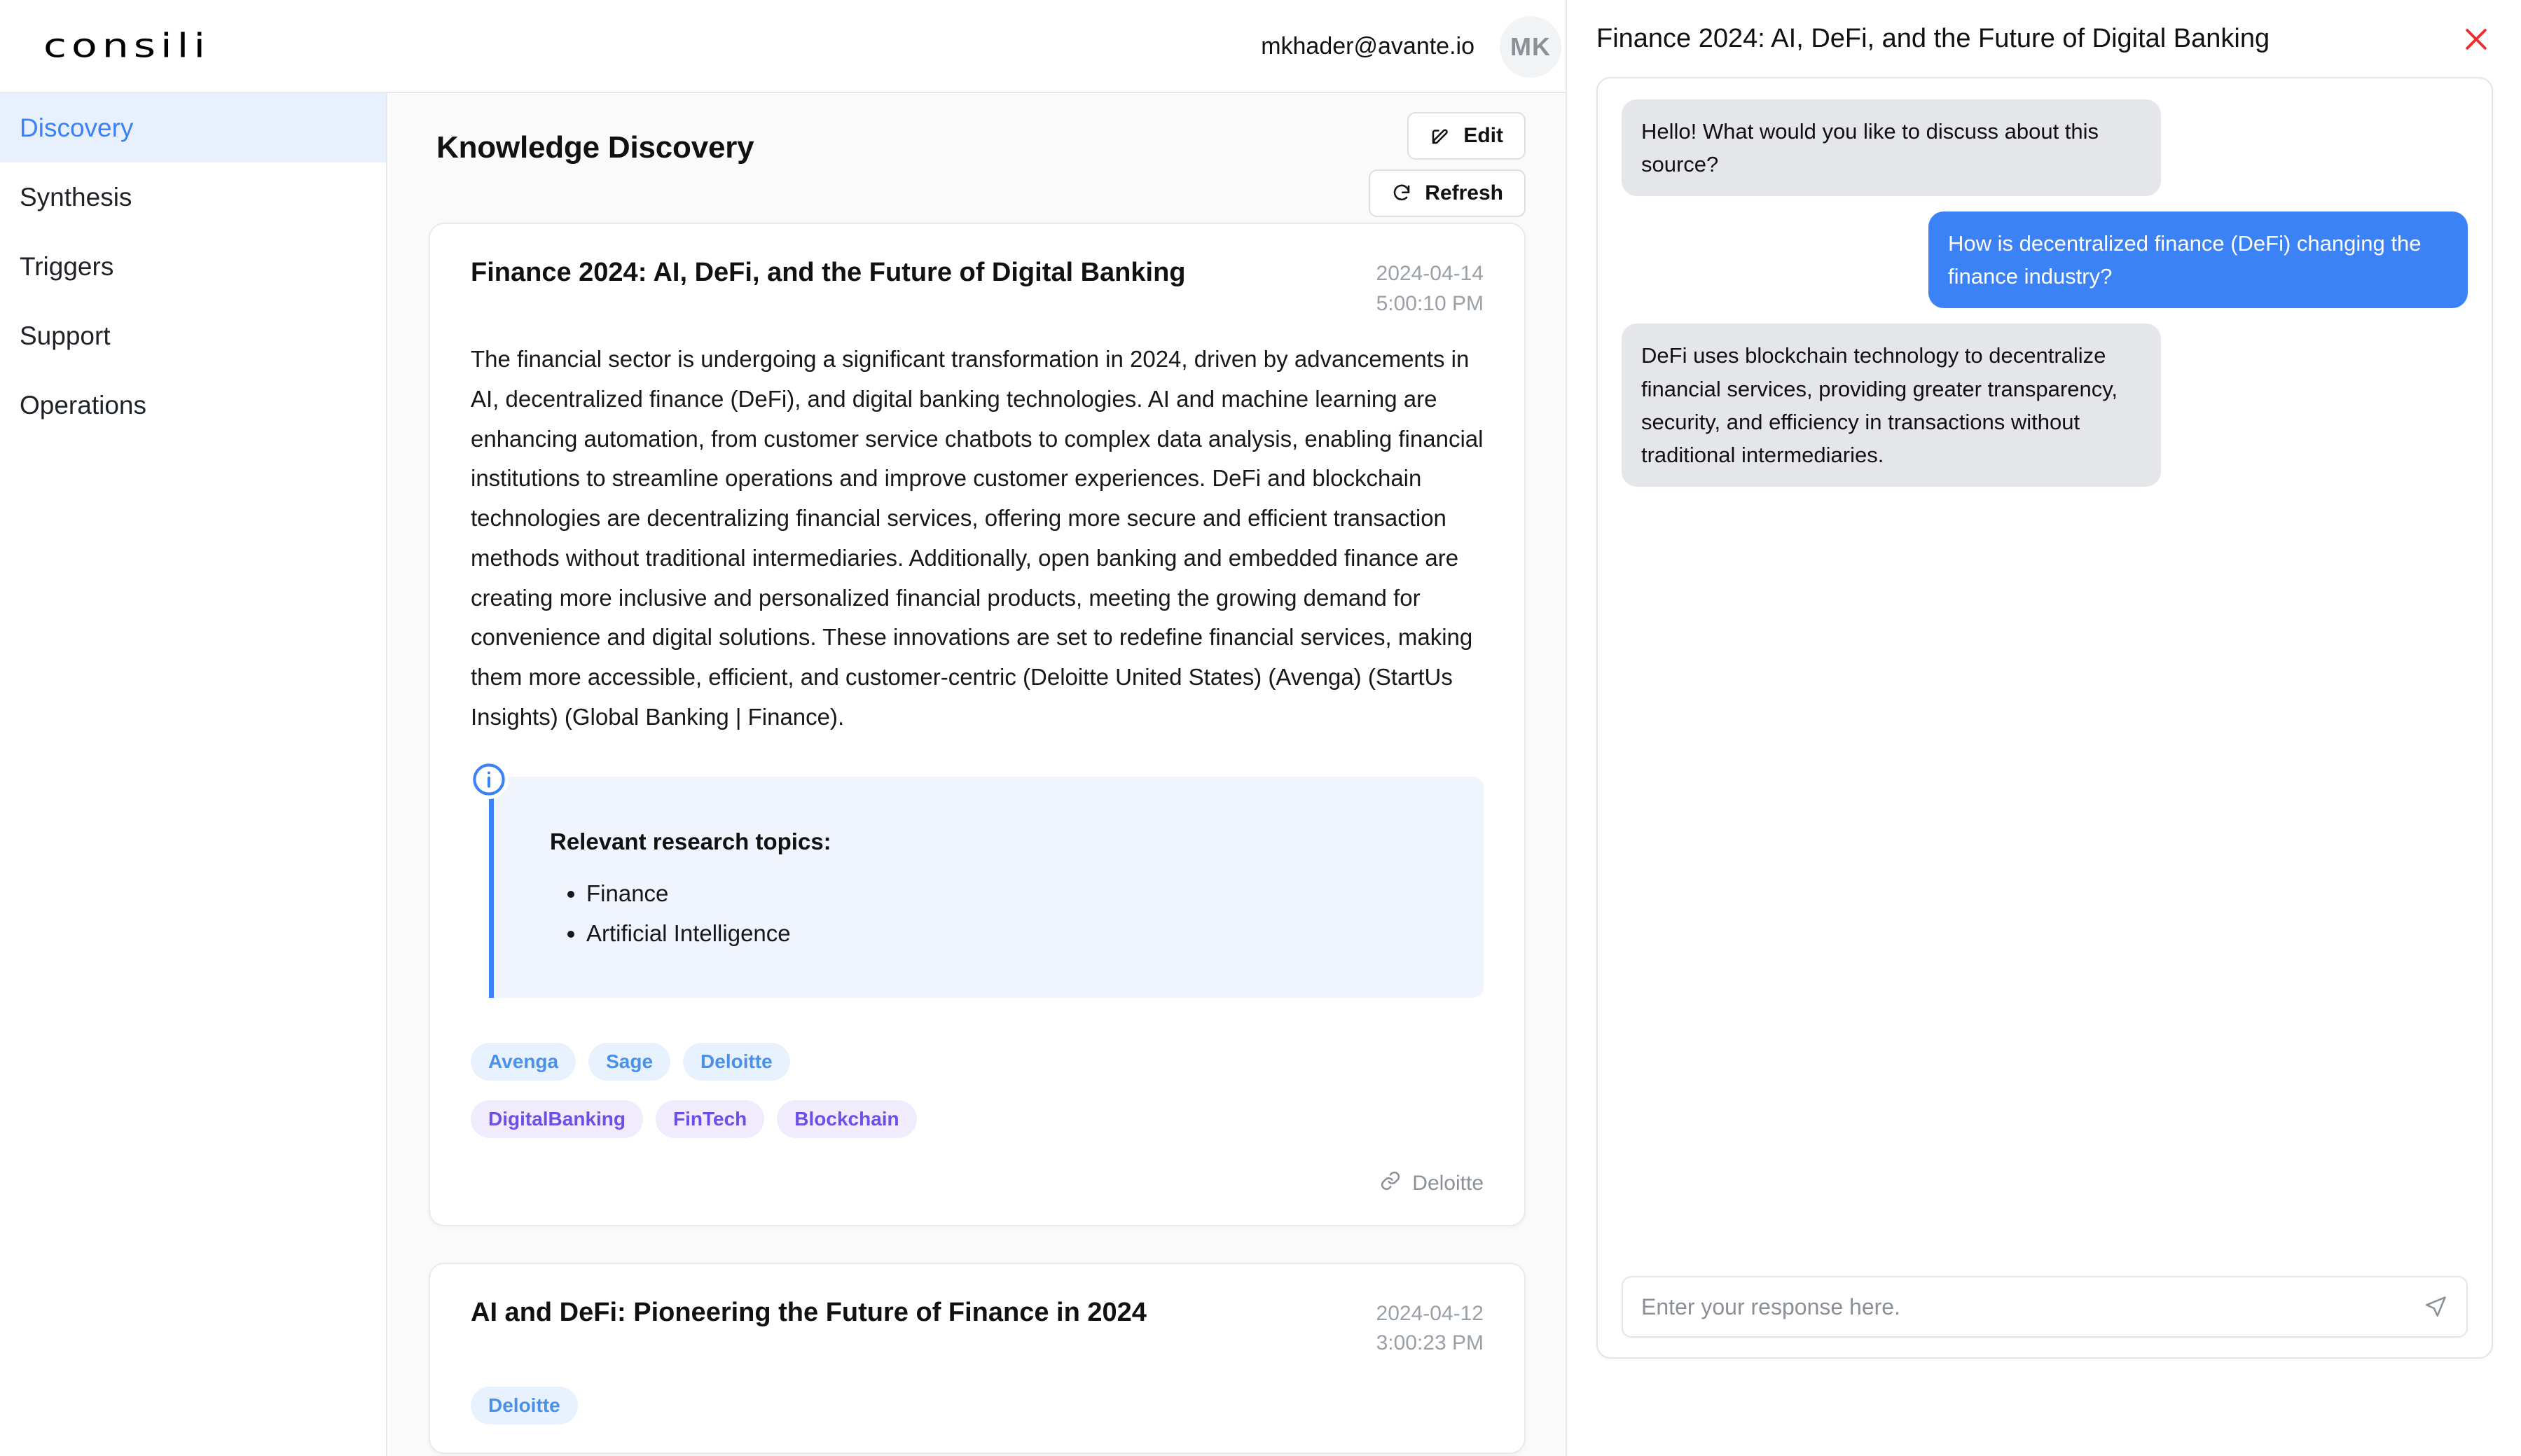  I want to click on list-item: Finance, so click(1021, 893).